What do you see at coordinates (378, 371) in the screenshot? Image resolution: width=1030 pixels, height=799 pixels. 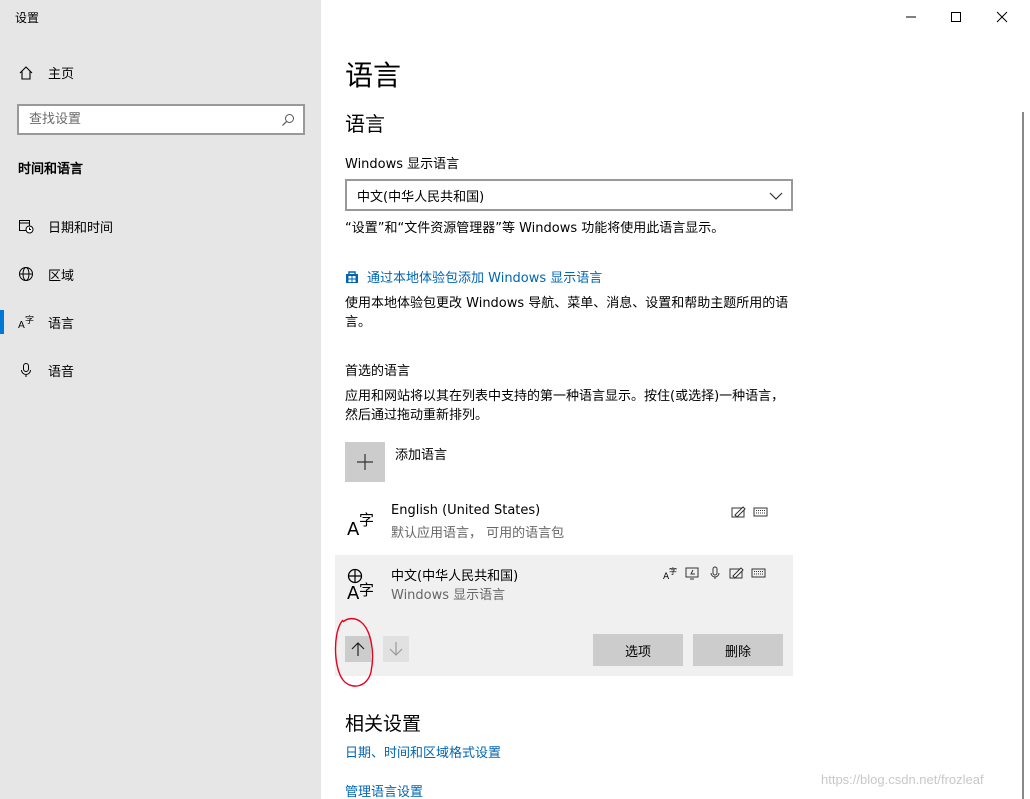 I see `preferred-heading: 首选的语言` at bounding box center [378, 371].